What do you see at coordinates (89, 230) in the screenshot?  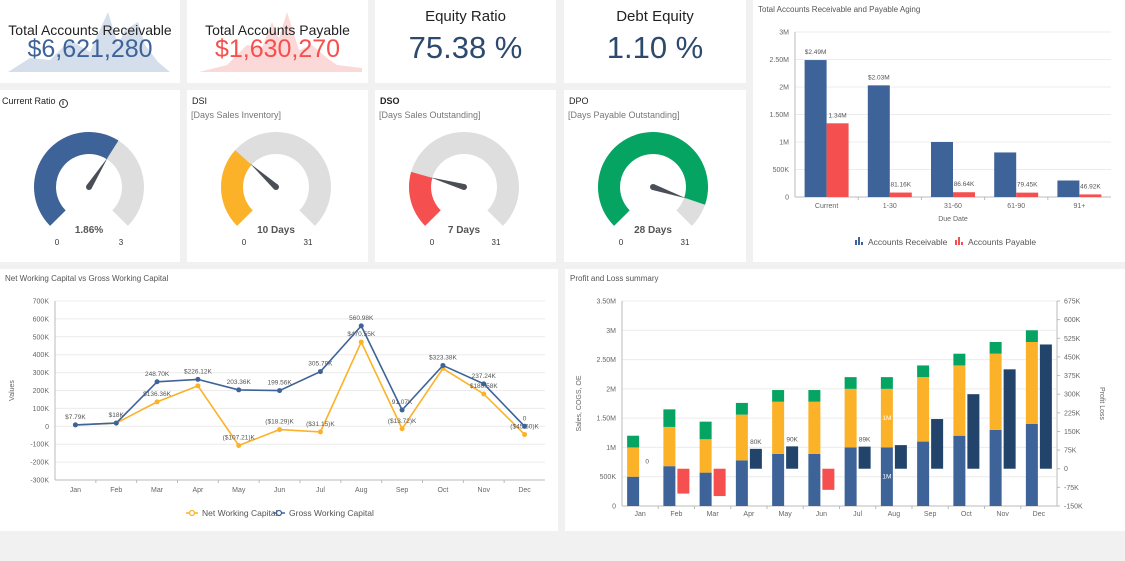 I see `gauge-value-label: 1.86%` at bounding box center [89, 230].